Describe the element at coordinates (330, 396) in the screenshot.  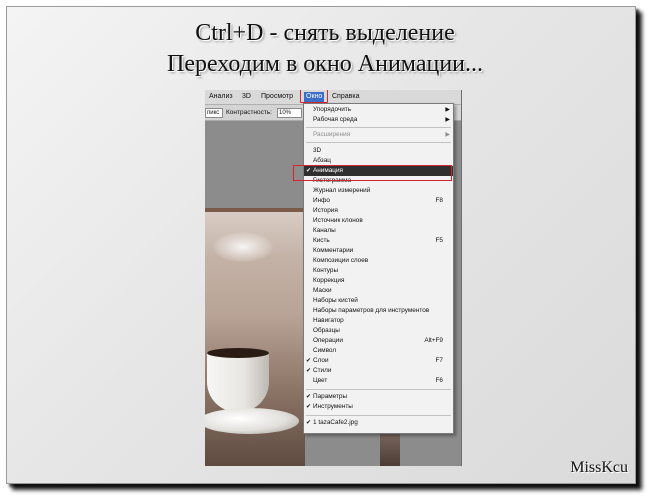
I see `menu-item-label: Параметры` at that location.